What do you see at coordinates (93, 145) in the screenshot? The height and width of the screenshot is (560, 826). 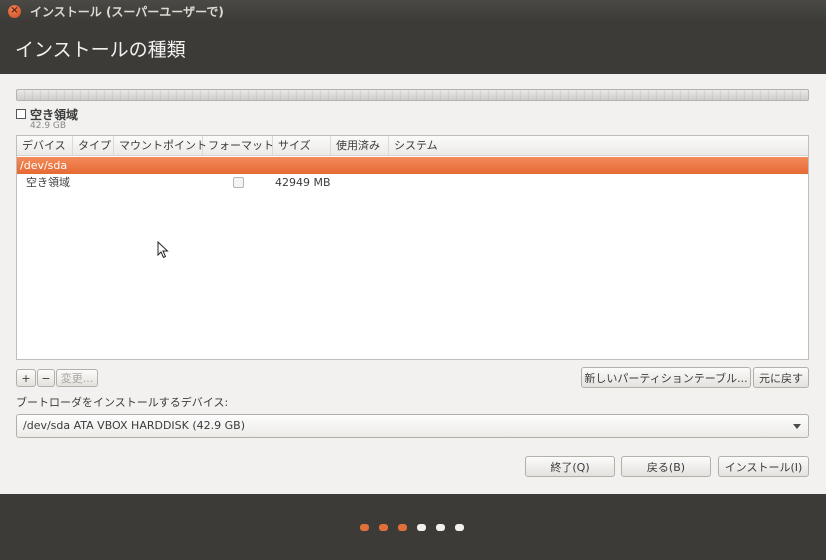 I see `column-type: タイプ` at bounding box center [93, 145].